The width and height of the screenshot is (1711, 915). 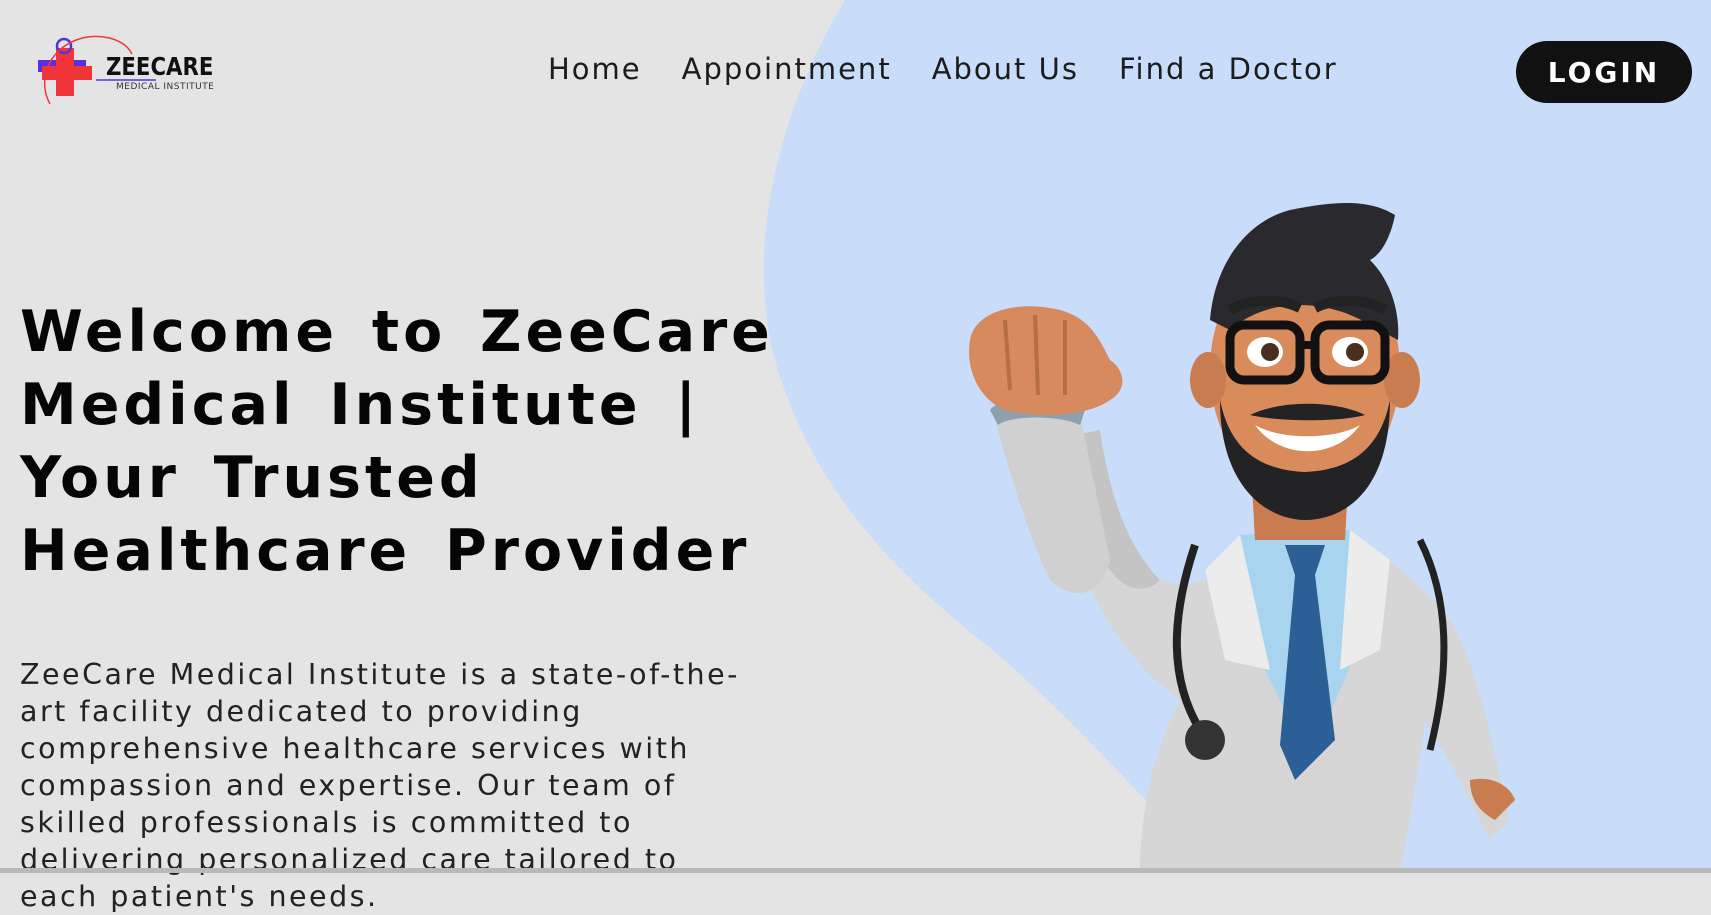 What do you see at coordinates (1005, 69) in the screenshot?
I see `nav-about-us-link: About Us` at bounding box center [1005, 69].